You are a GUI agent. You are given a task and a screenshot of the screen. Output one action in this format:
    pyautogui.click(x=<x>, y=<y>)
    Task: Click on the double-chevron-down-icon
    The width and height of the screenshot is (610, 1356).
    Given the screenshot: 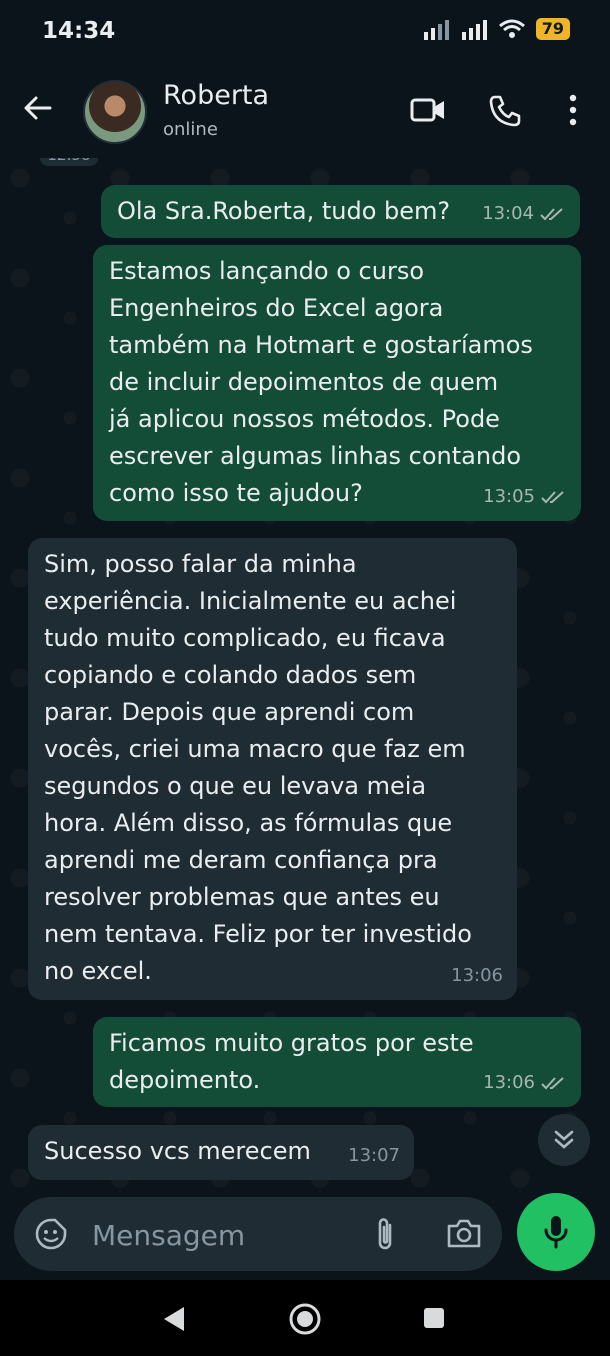 What is the action you would take?
    pyautogui.click(x=564, y=1139)
    